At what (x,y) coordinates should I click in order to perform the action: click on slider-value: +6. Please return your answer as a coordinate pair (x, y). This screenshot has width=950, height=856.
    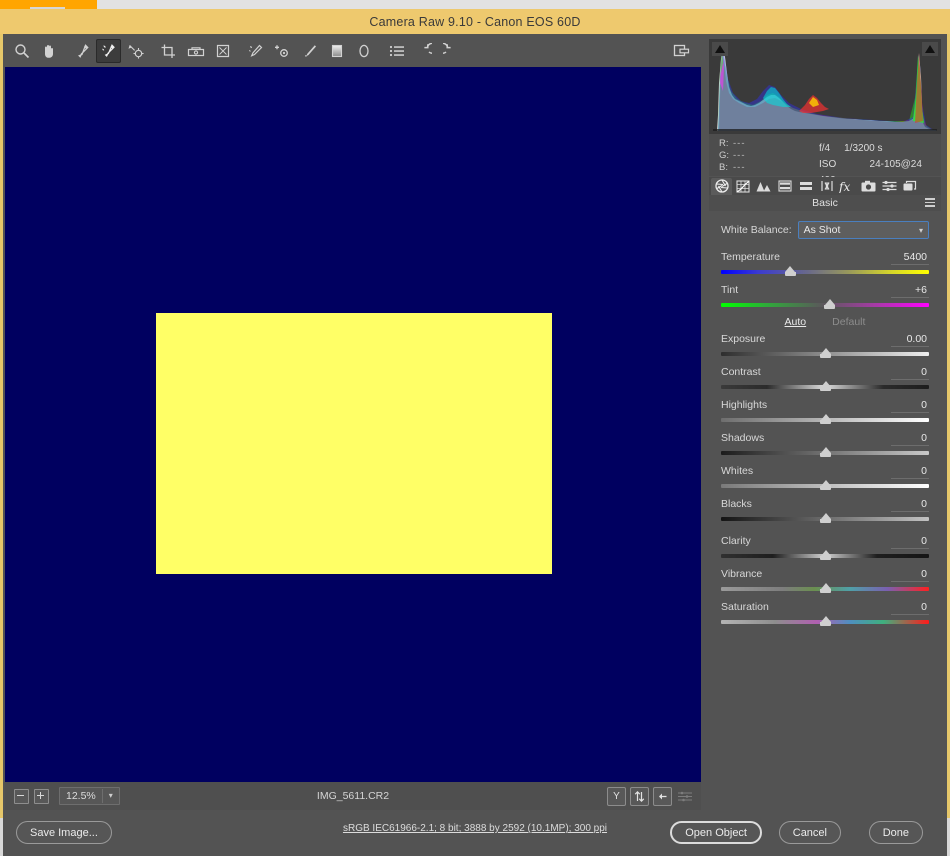
    Looking at the image, I should click on (910, 290).